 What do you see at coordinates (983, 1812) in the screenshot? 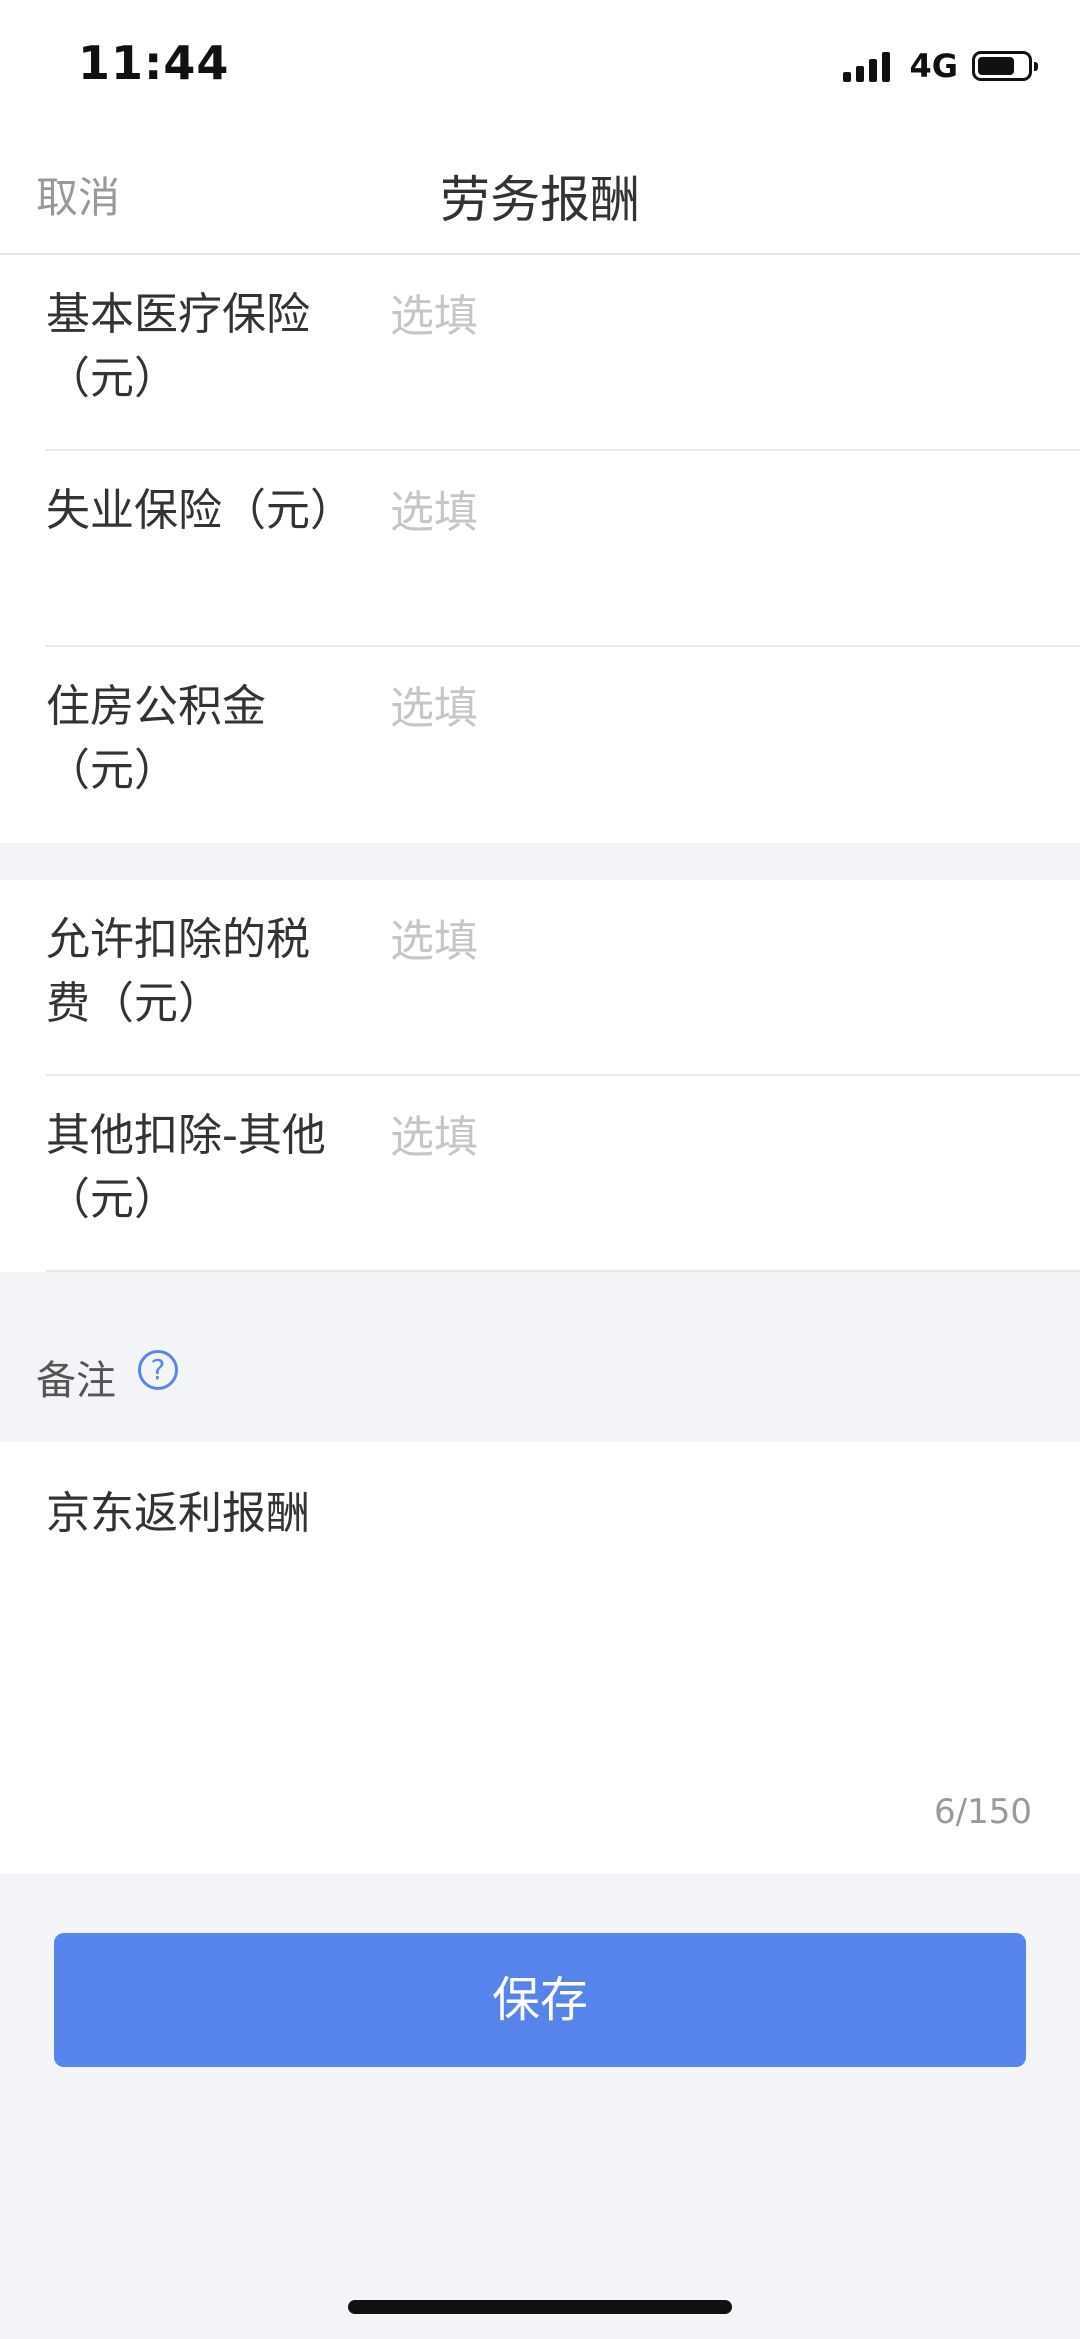
I see `char-count: 6/150` at bounding box center [983, 1812].